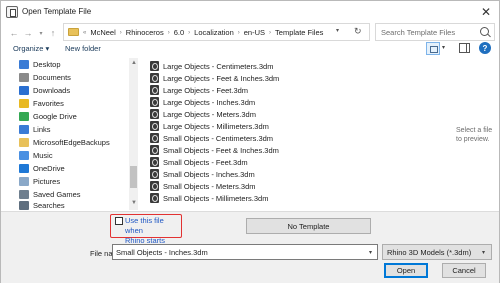 This screenshot has width=500, height=283. I want to click on nav-item-onedrive: OneDrive, so click(42, 168).